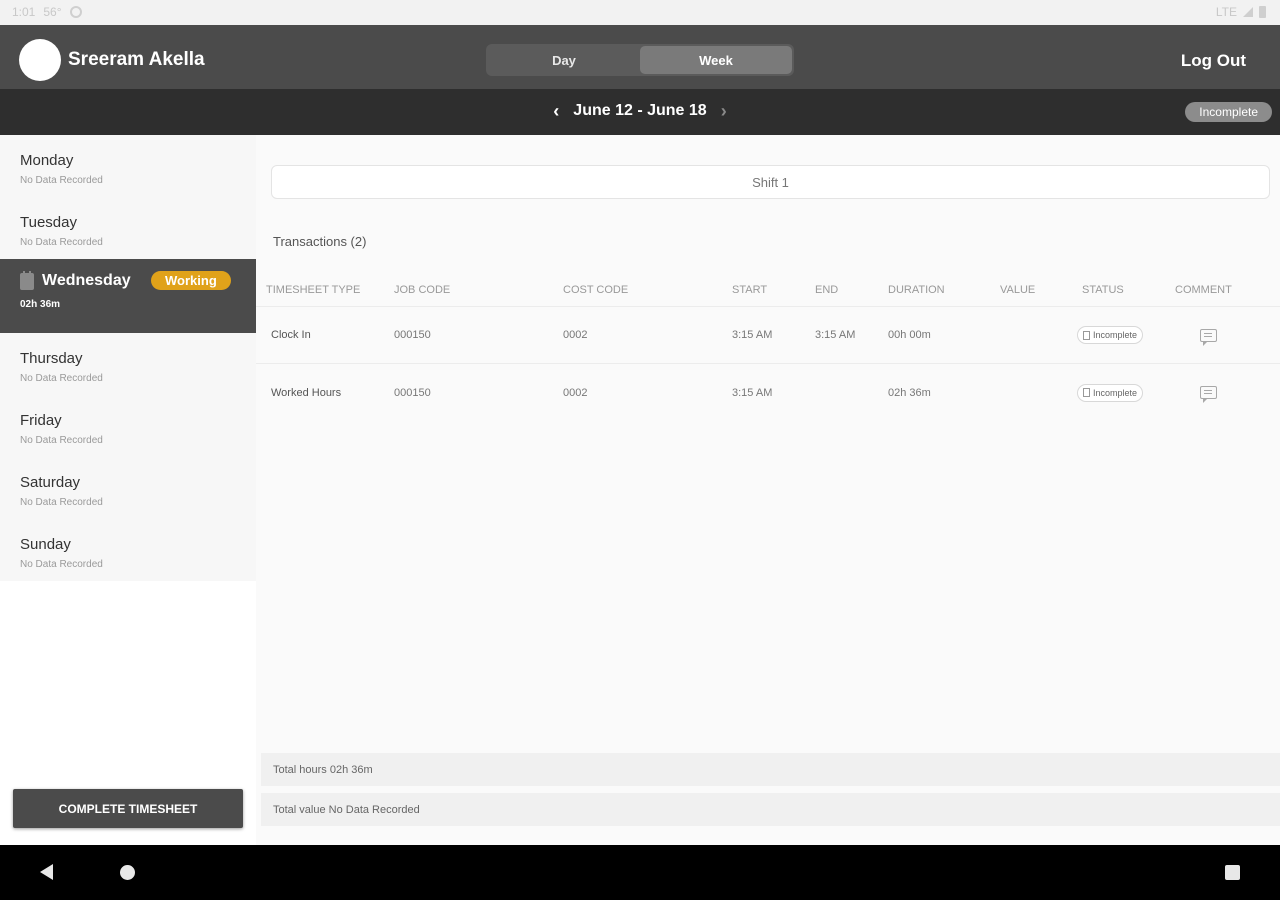 The width and height of the screenshot is (1280, 900). What do you see at coordinates (724, 111) in the screenshot?
I see `next-week-icon: ›` at bounding box center [724, 111].